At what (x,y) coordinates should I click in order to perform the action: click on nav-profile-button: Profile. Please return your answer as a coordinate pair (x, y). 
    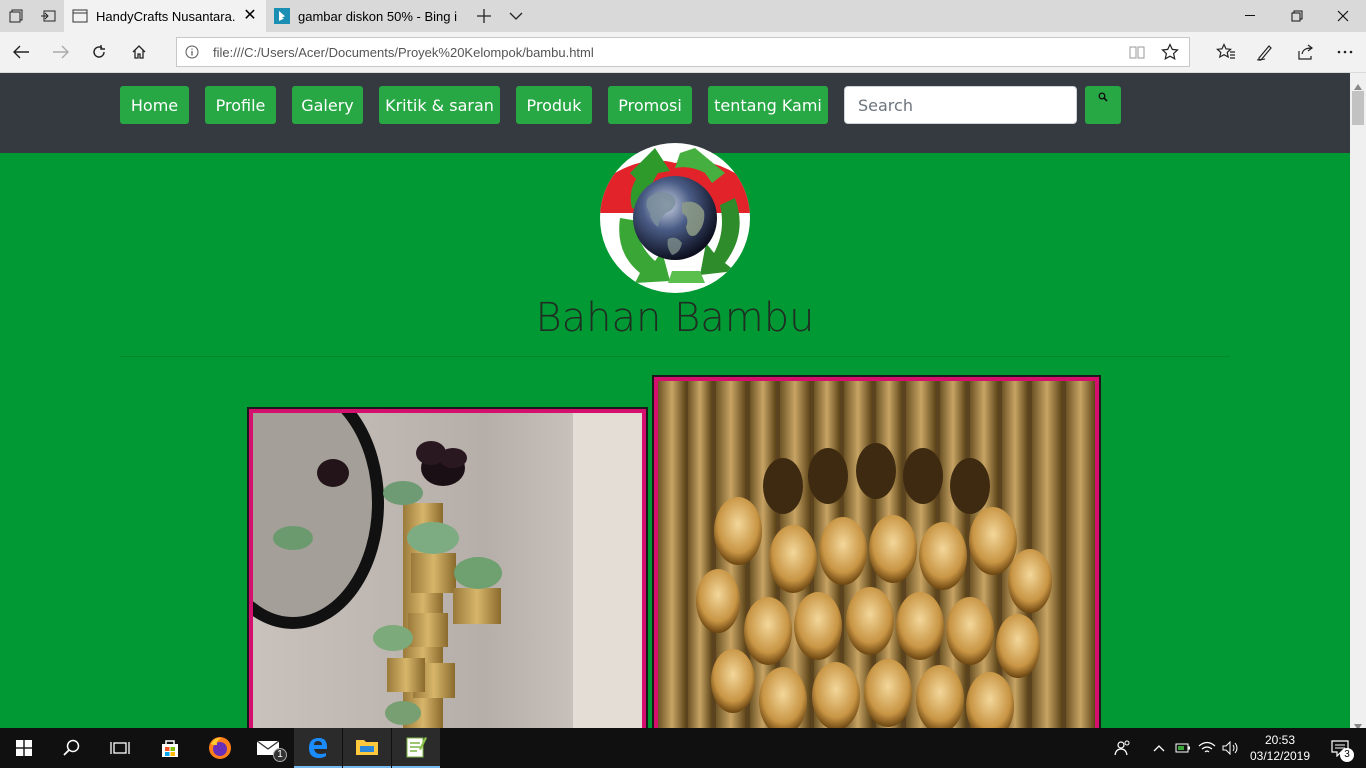
    Looking at the image, I should click on (240, 105).